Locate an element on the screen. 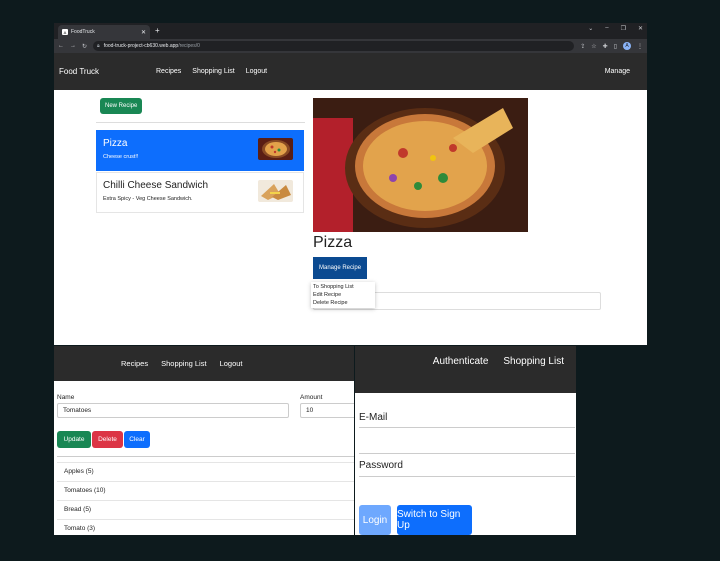  sandwich-thumbnail is located at coordinates (275, 191).